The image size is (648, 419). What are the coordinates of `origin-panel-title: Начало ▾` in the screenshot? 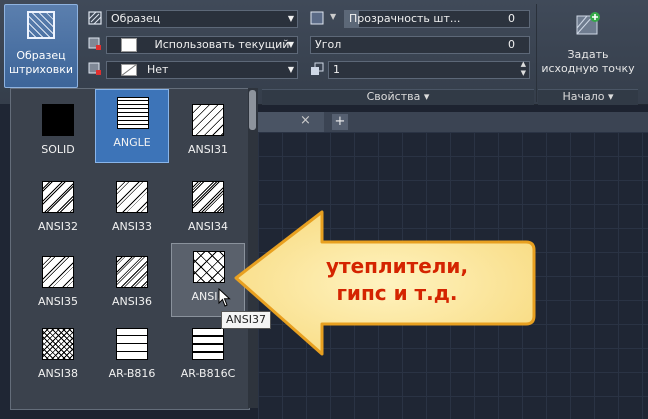 It's located at (588, 97).